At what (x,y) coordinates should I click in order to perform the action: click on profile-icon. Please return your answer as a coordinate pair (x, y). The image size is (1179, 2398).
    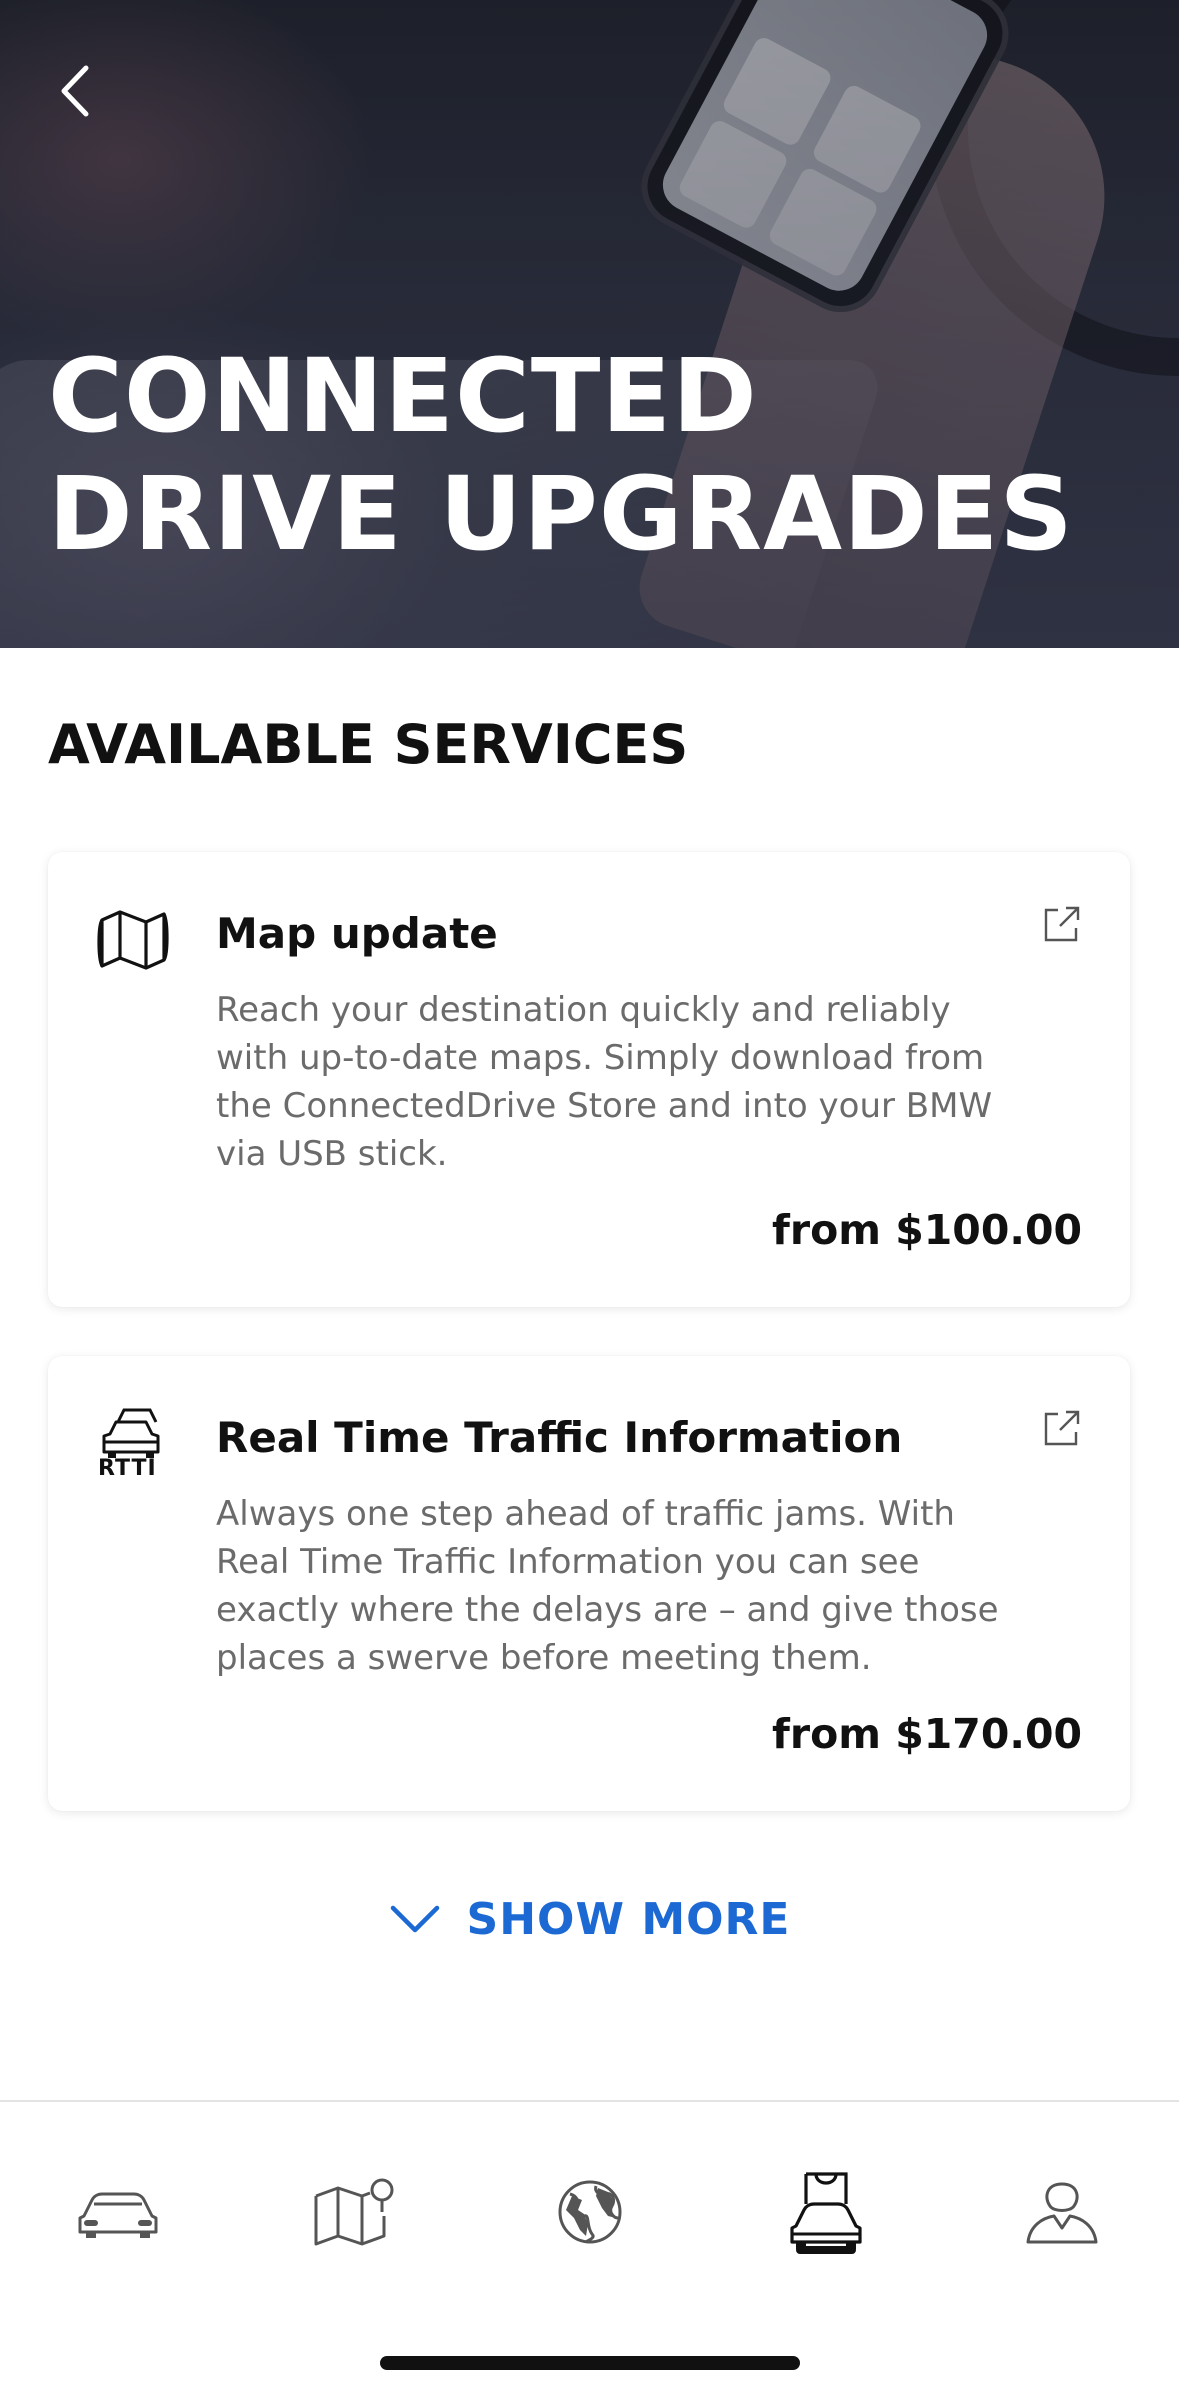
    Looking at the image, I should click on (1062, 2213).